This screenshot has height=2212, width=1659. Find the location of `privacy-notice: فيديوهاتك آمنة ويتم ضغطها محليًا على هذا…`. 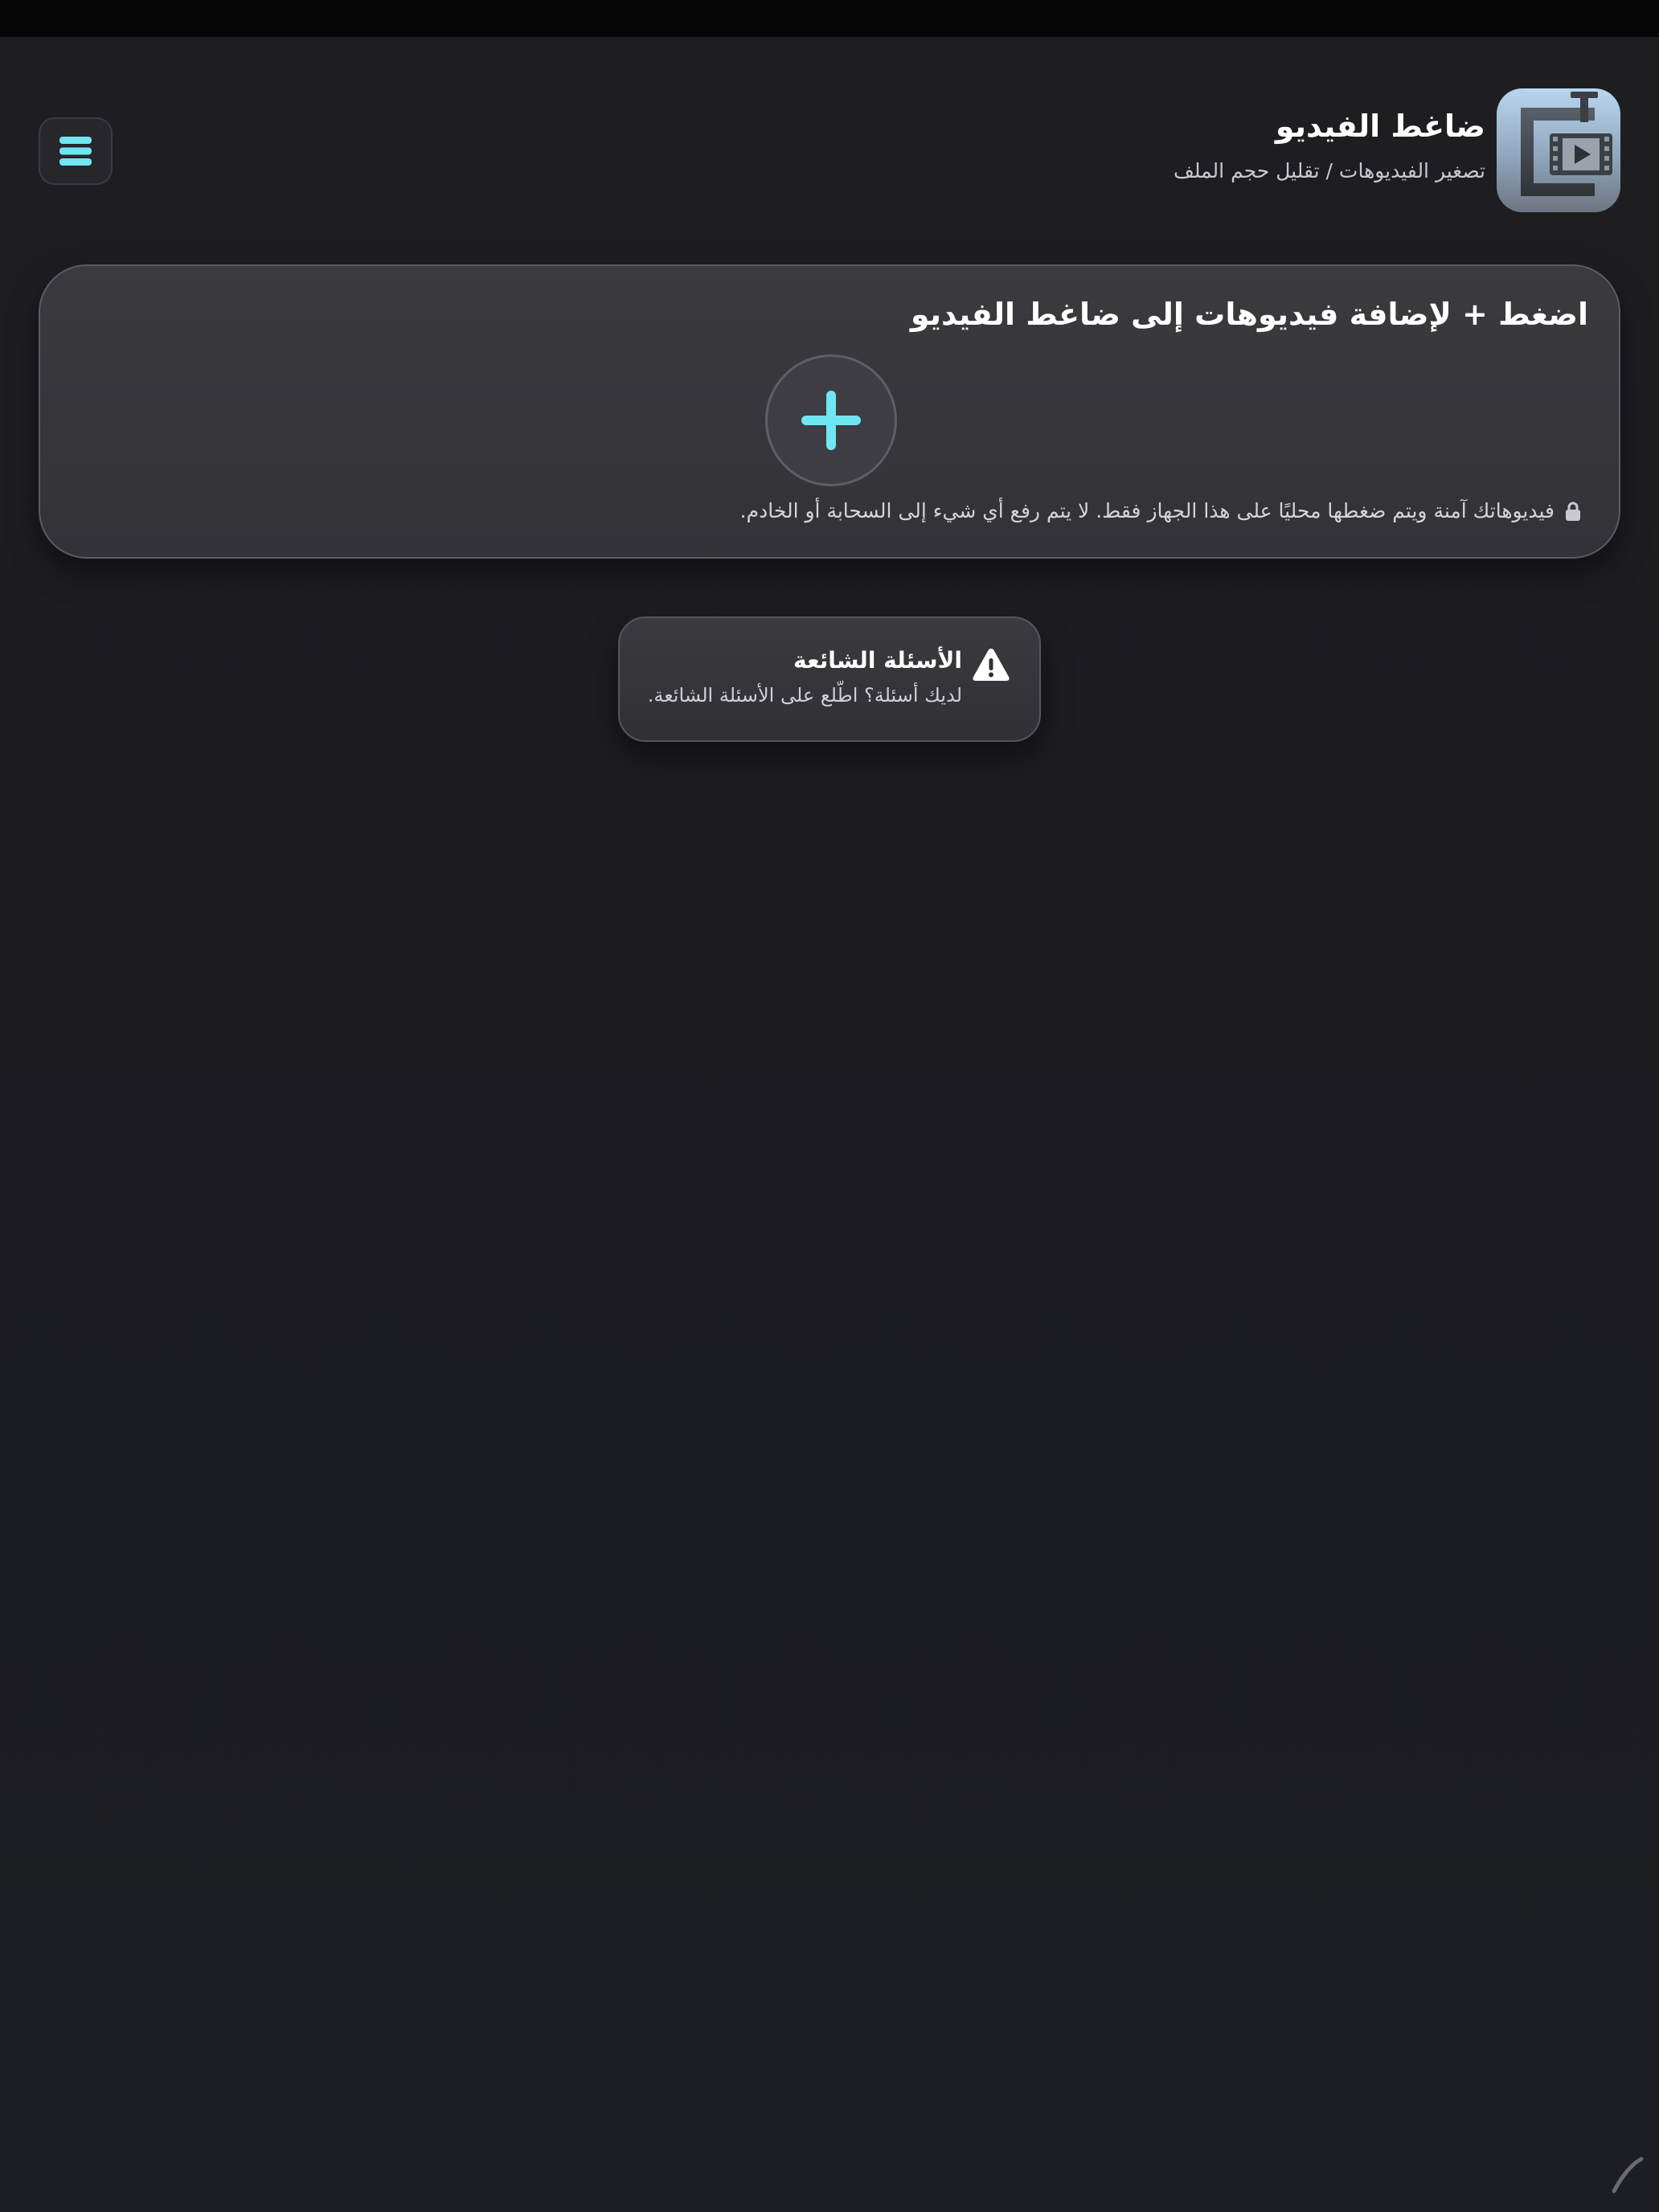

privacy-notice: فيديوهاتك آمنة ويتم ضغطها محليًا على هذا… is located at coordinates (1160, 510).